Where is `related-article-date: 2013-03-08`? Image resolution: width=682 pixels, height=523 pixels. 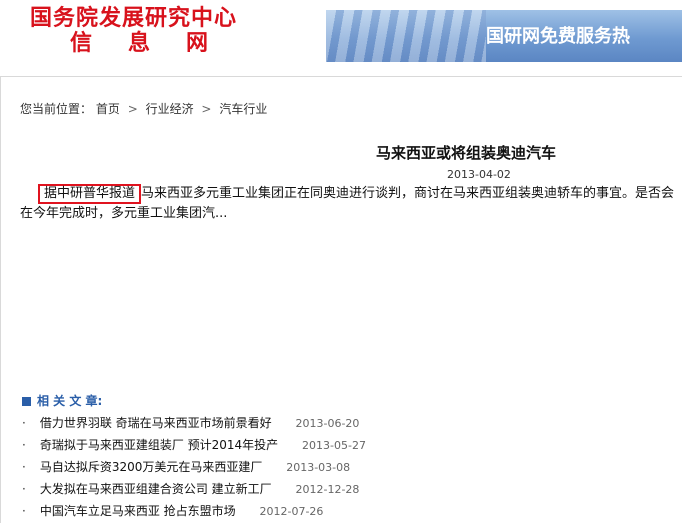
related-article-date: 2013-03-08 is located at coordinates (318, 467).